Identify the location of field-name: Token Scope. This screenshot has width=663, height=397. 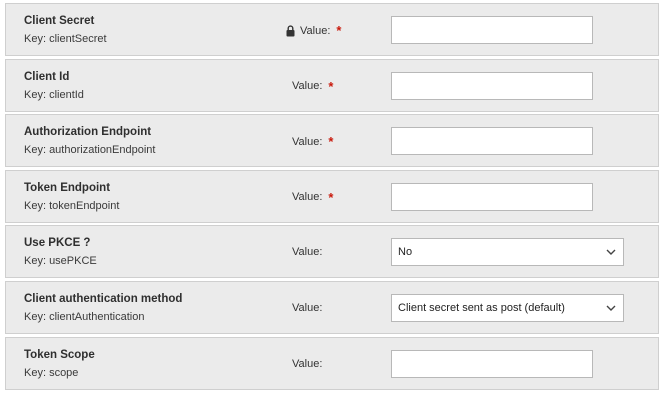
(59, 354).